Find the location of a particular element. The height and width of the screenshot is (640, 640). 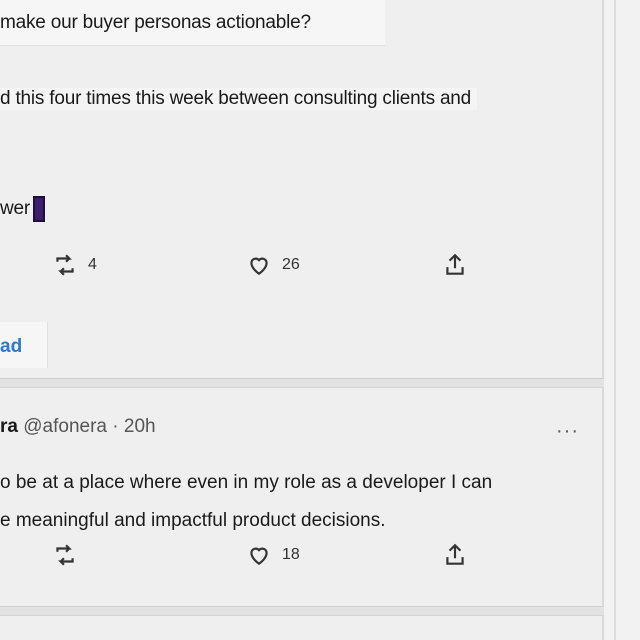

emoji-block is located at coordinates (39, 209).